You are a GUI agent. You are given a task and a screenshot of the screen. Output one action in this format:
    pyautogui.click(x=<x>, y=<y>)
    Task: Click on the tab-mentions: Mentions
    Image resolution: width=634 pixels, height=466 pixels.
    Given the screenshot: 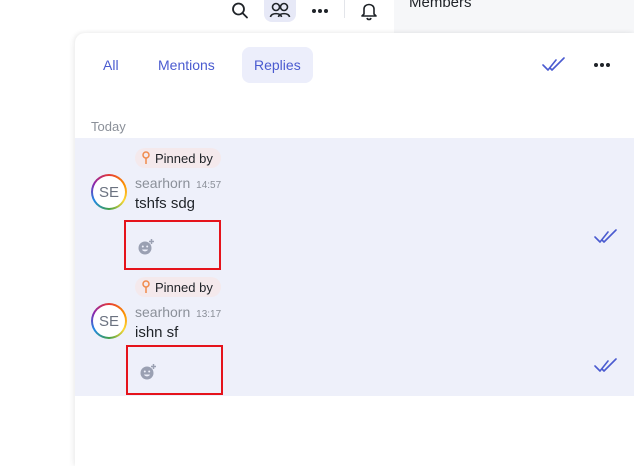 What is the action you would take?
    pyautogui.click(x=186, y=65)
    